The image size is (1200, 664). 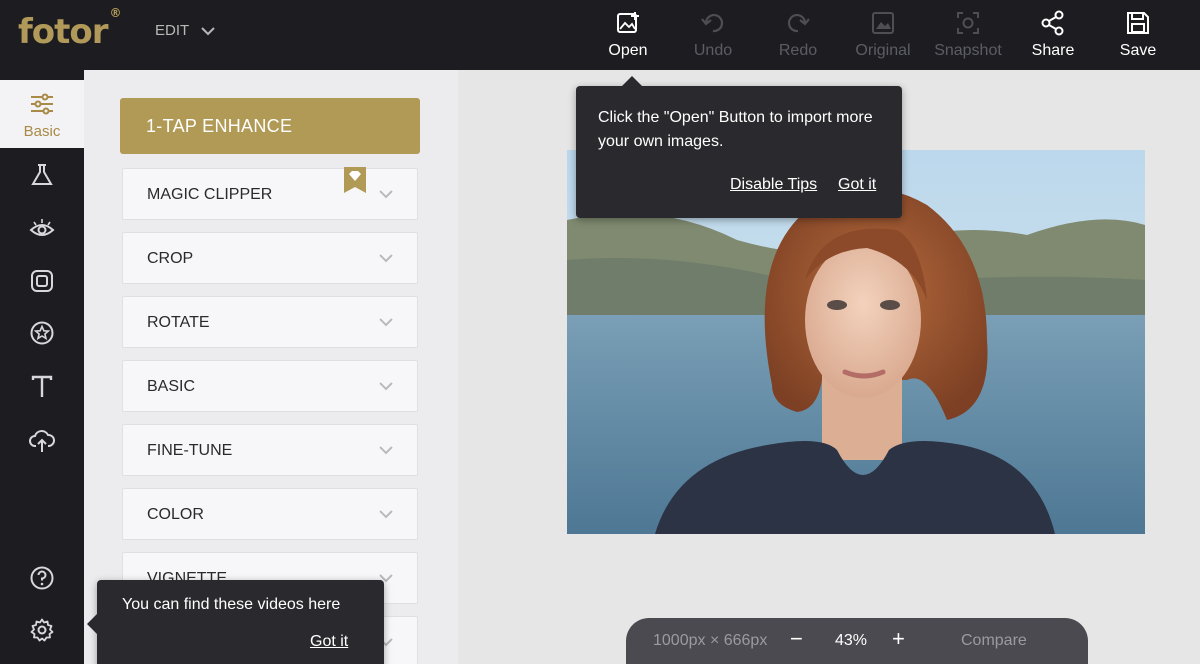 I want to click on premium-diamond-icon, so click(x=355, y=180).